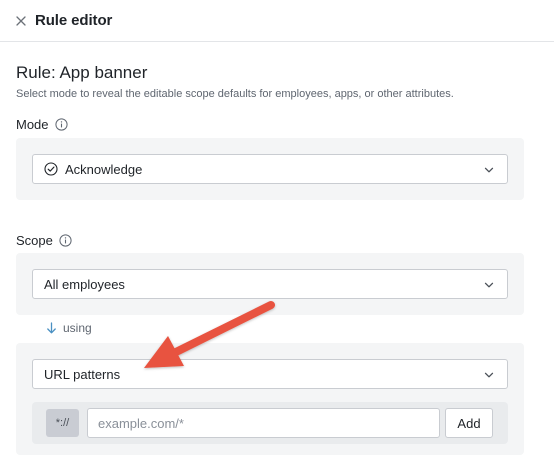 The image size is (554, 455). What do you see at coordinates (34, 240) in the screenshot?
I see `scope-label: Scope` at bounding box center [34, 240].